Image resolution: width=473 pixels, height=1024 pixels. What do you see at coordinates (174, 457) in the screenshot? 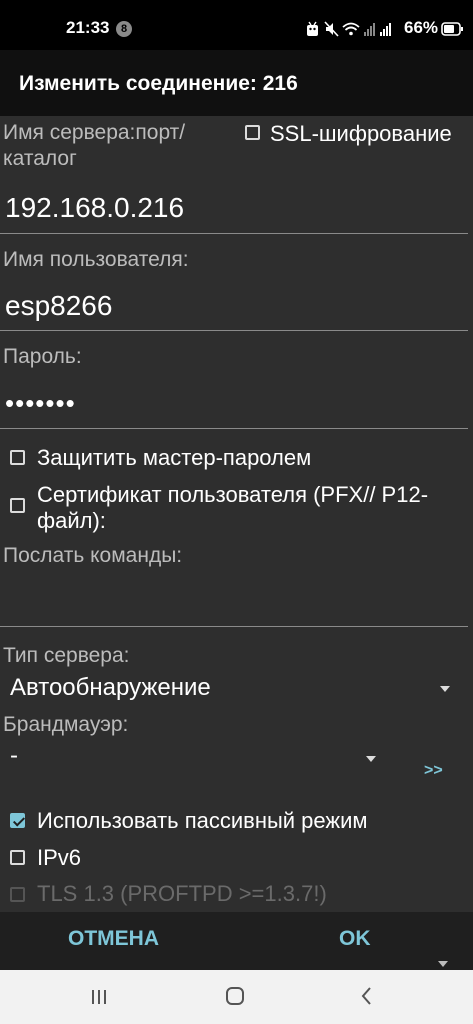
I see `master-password-label: Защитить мастер-паролем` at bounding box center [174, 457].